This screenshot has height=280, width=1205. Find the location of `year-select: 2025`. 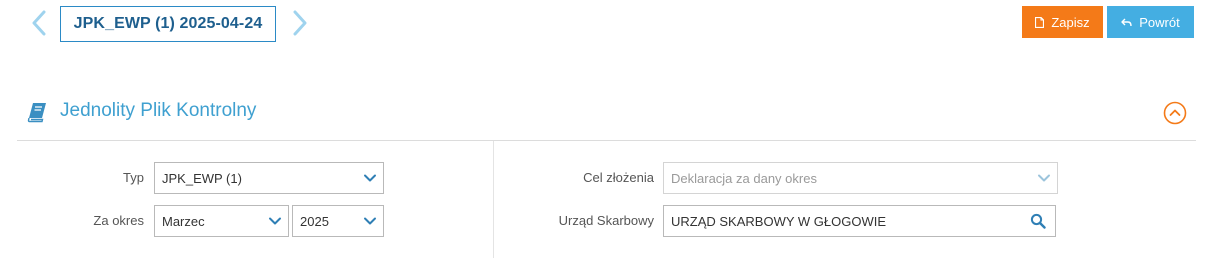

year-select: 2025 is located at coordinates (338, 221).